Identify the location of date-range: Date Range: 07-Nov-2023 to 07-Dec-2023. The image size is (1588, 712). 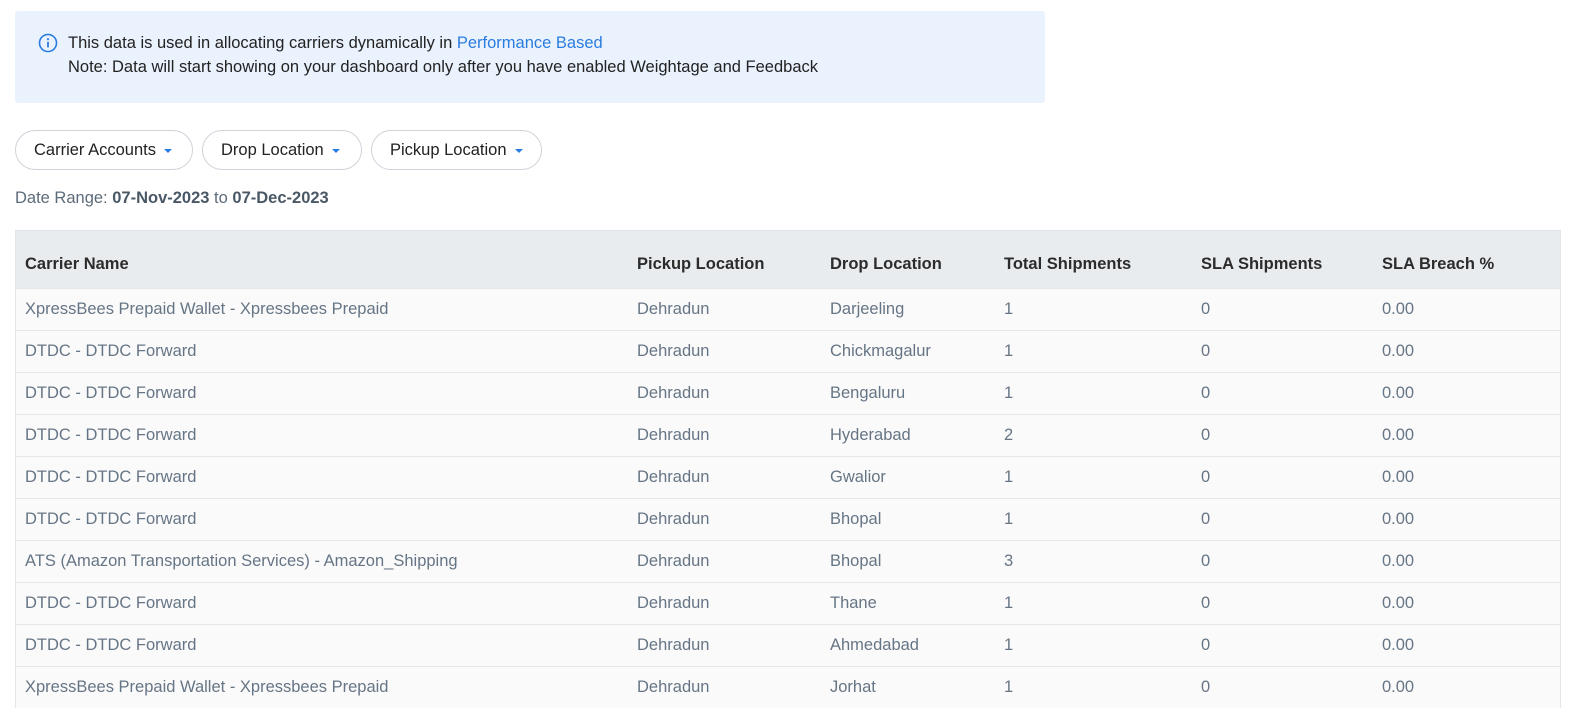
(172, 198).